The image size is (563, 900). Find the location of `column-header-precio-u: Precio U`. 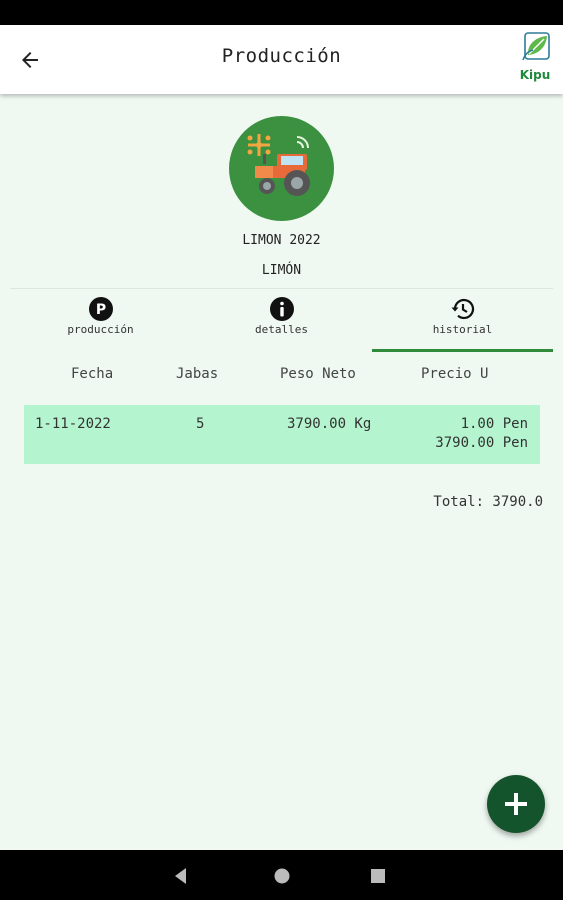

column-header-precio-u: Precio U is located at coordinates (455, 374).